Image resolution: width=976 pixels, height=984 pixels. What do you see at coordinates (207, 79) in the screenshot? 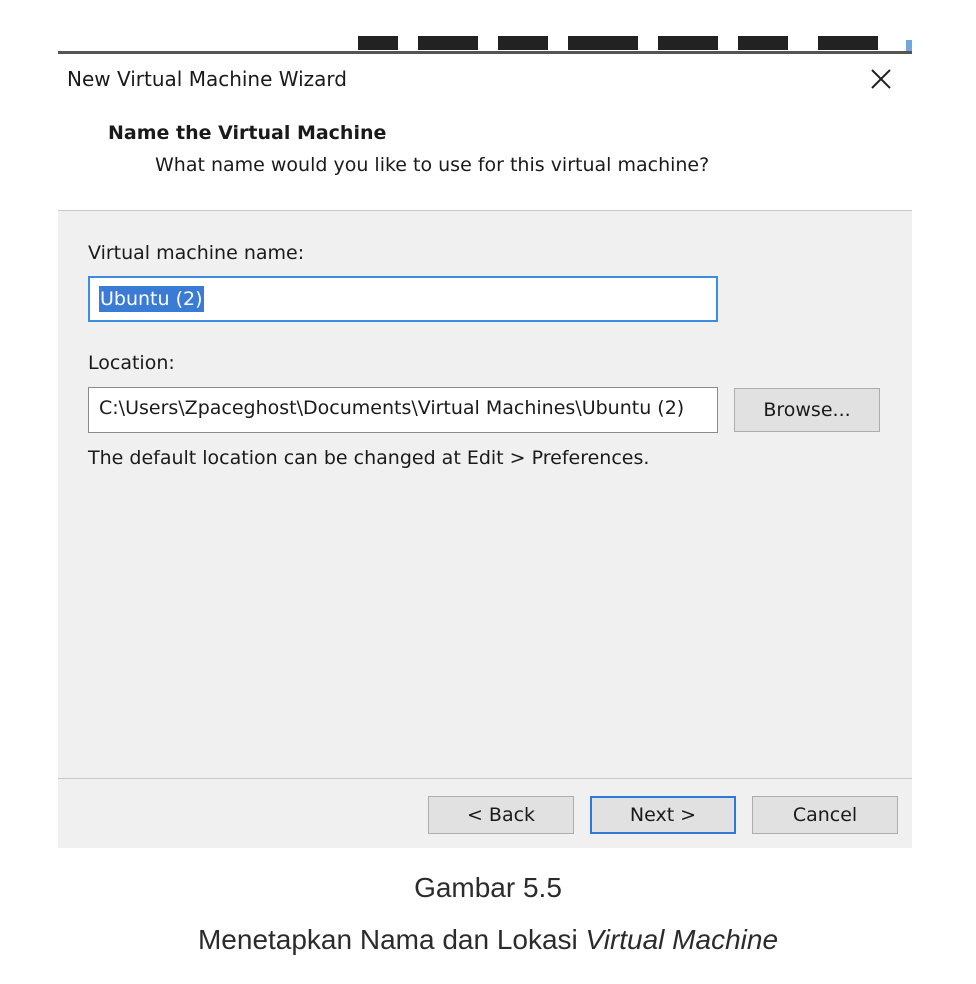
I see `dialog-title: New Virtual Machine Wizard` at bounding box center [207, 79].